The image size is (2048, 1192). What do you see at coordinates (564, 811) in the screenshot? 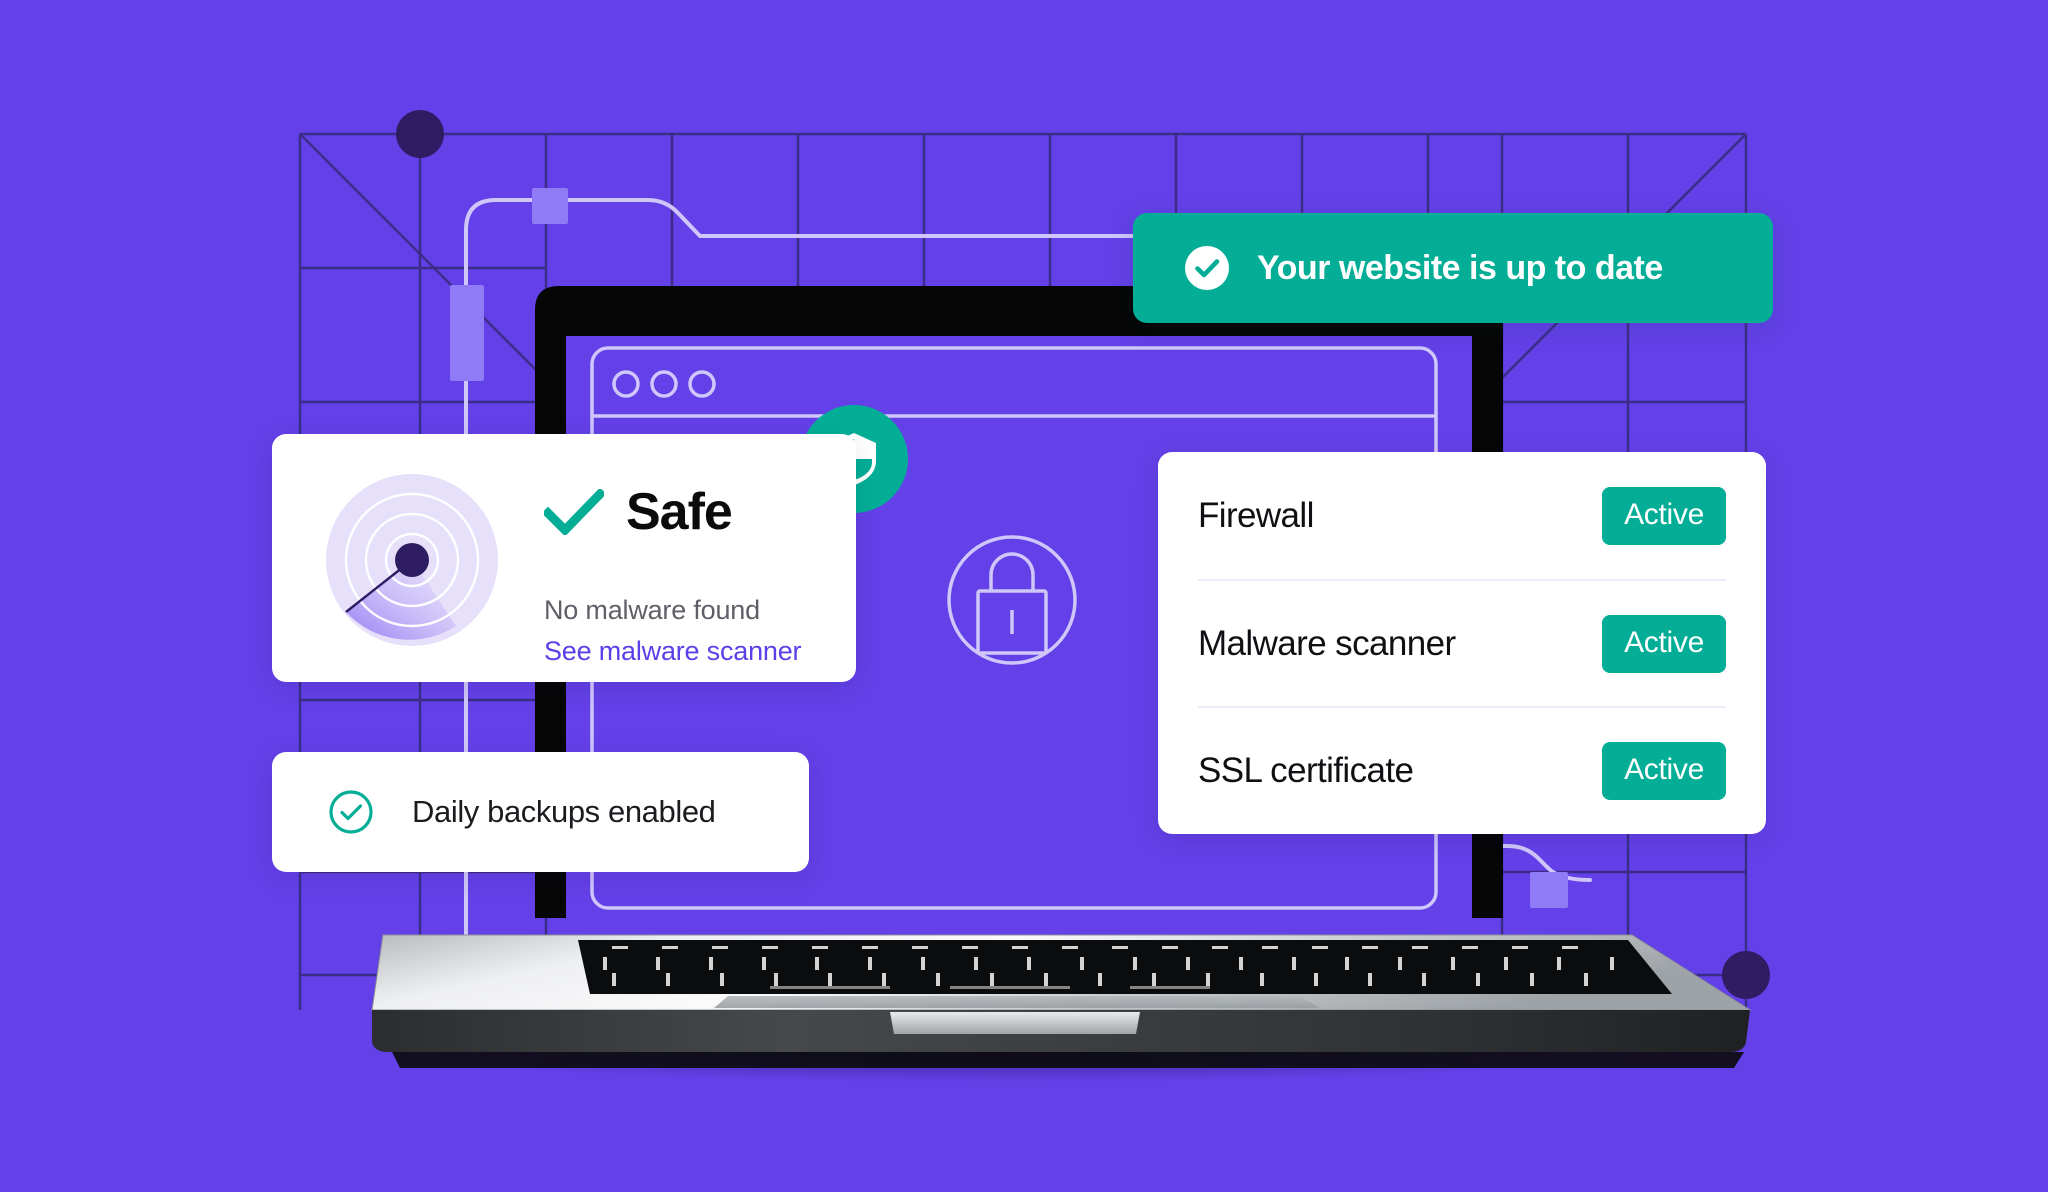
I see `daily-backups-label: Daily backups enabled` at bounding box center [564, 811].